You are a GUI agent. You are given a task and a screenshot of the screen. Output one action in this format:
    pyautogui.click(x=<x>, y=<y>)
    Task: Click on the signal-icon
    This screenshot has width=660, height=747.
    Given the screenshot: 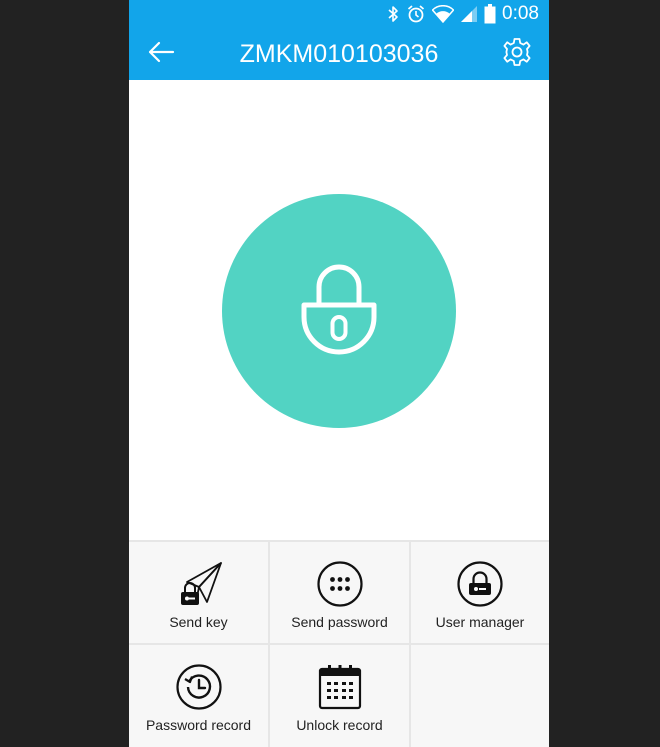 What is the action you would take?
    pyautogui.click(x=469, y=14)
    